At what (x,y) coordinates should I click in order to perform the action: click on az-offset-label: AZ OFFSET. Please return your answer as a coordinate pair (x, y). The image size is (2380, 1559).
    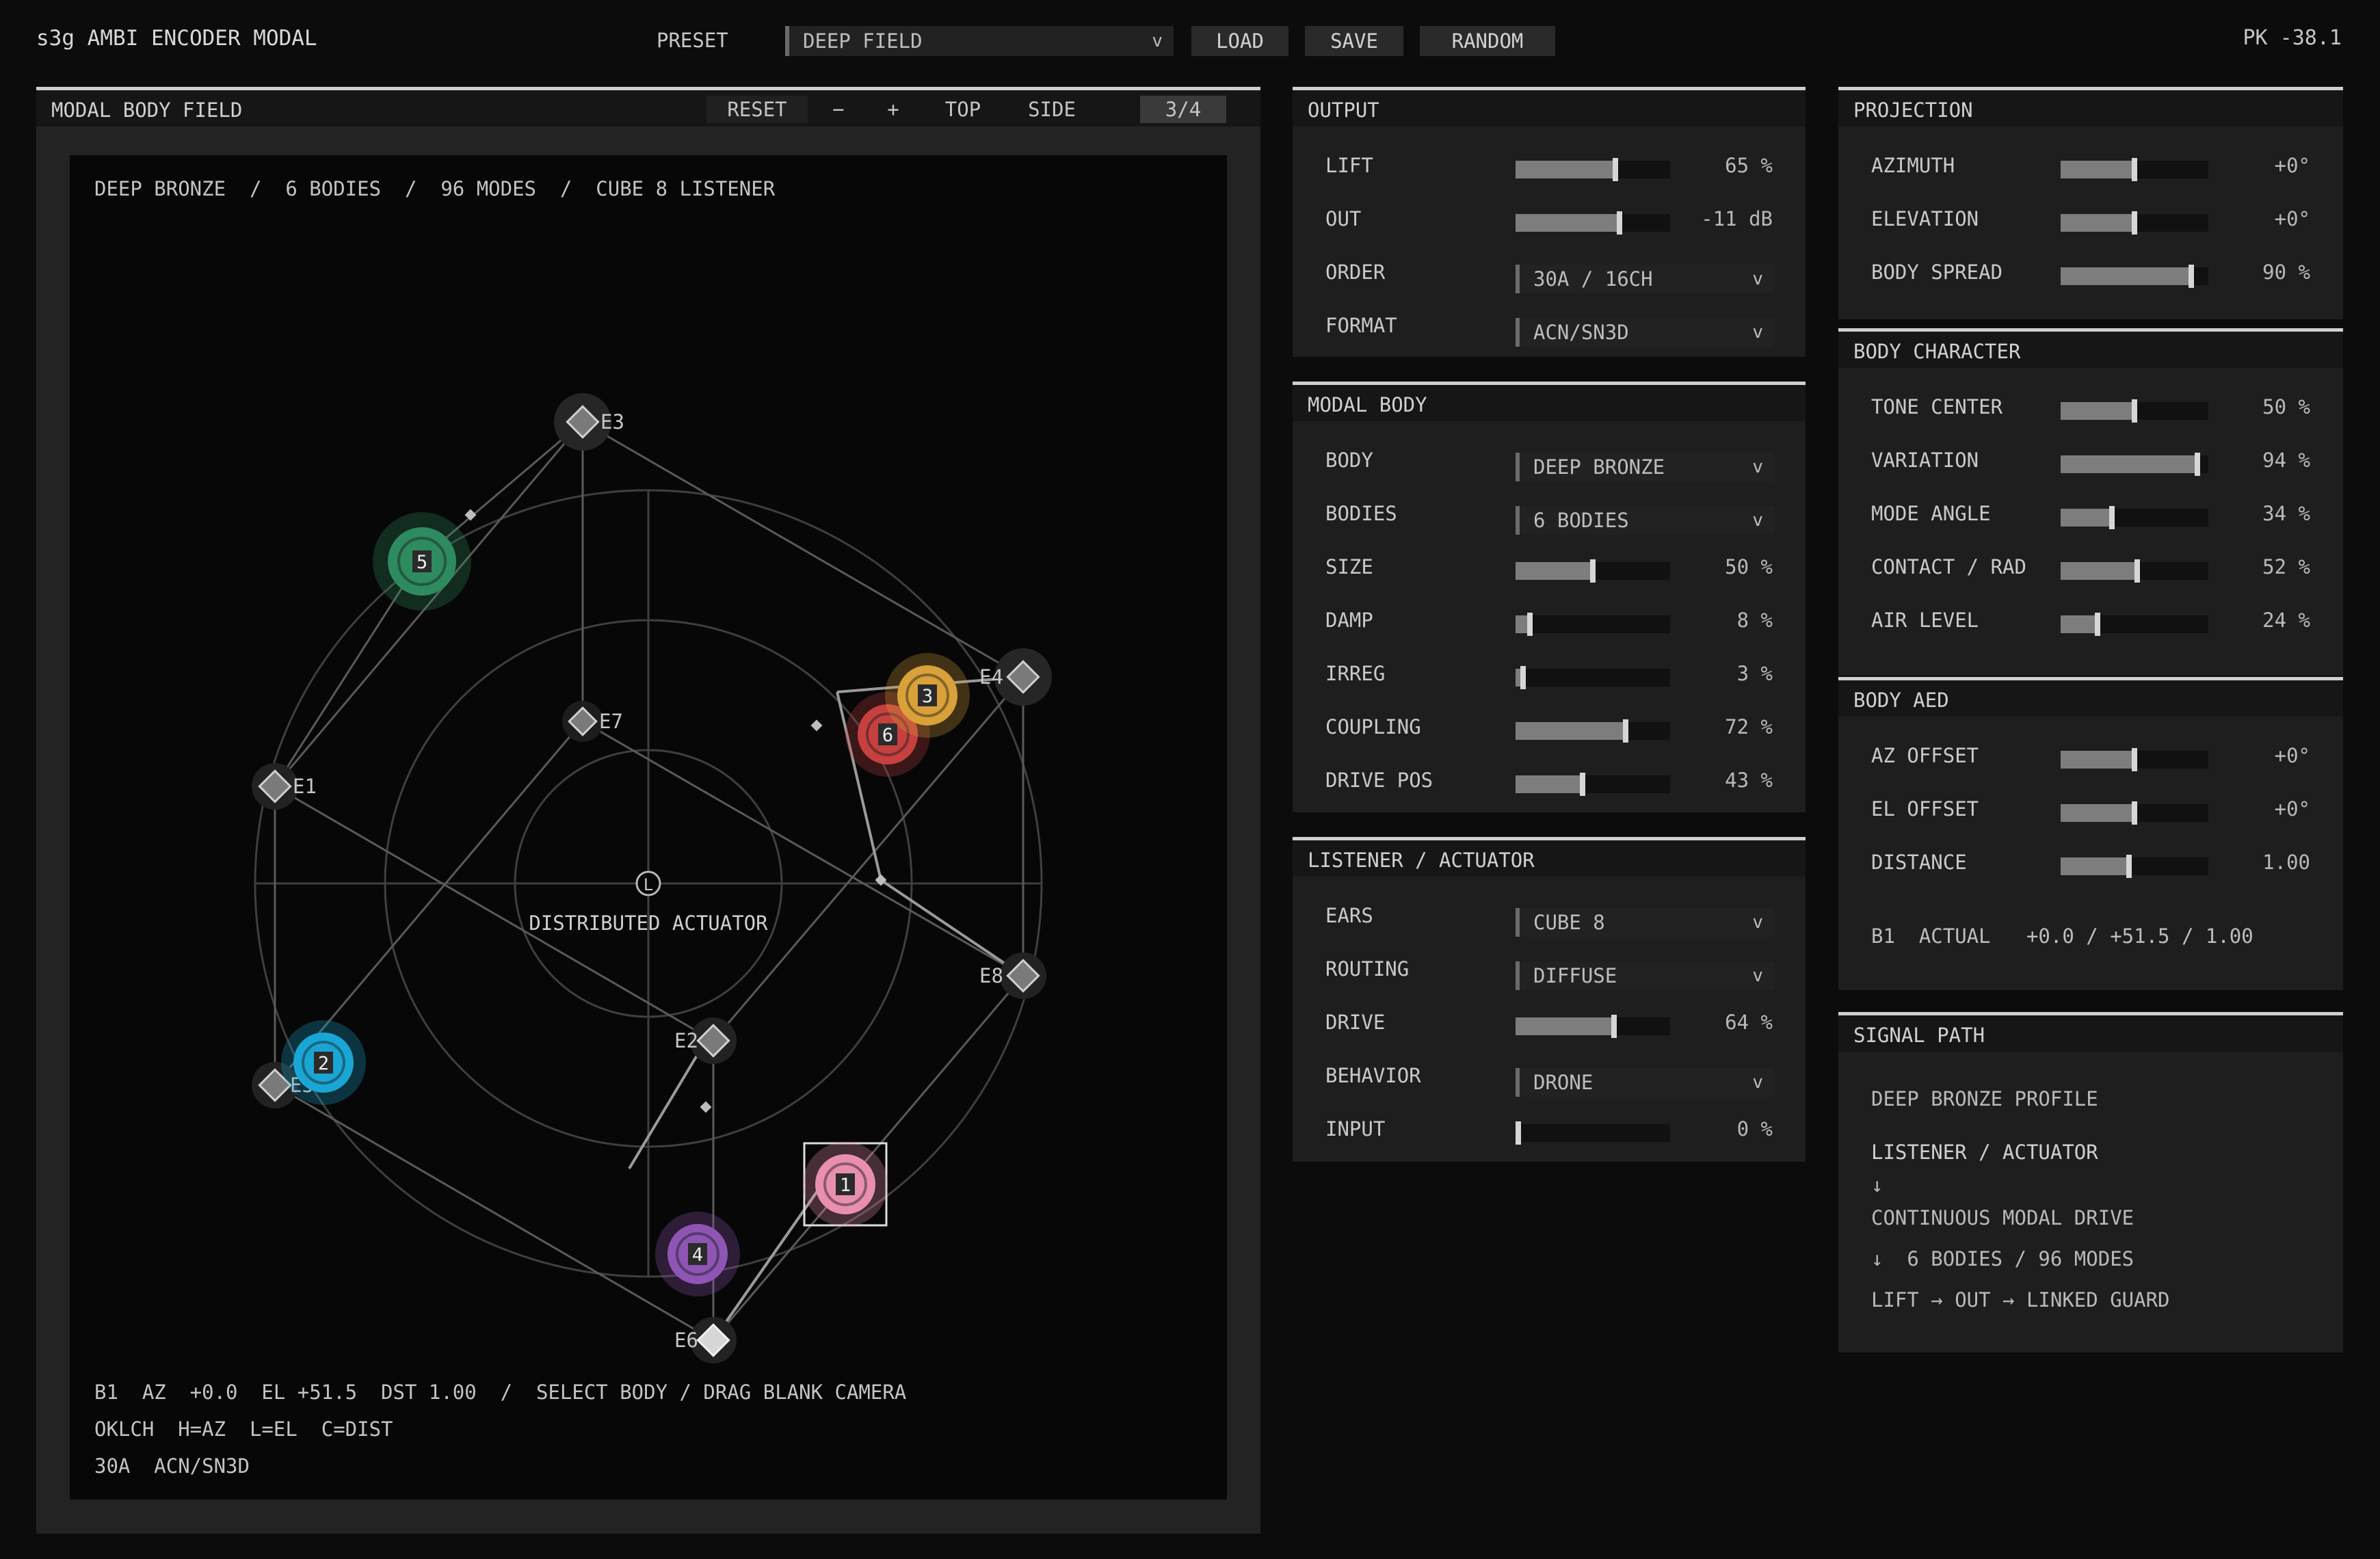
    Looking at the image, I should click on (1925, 755).